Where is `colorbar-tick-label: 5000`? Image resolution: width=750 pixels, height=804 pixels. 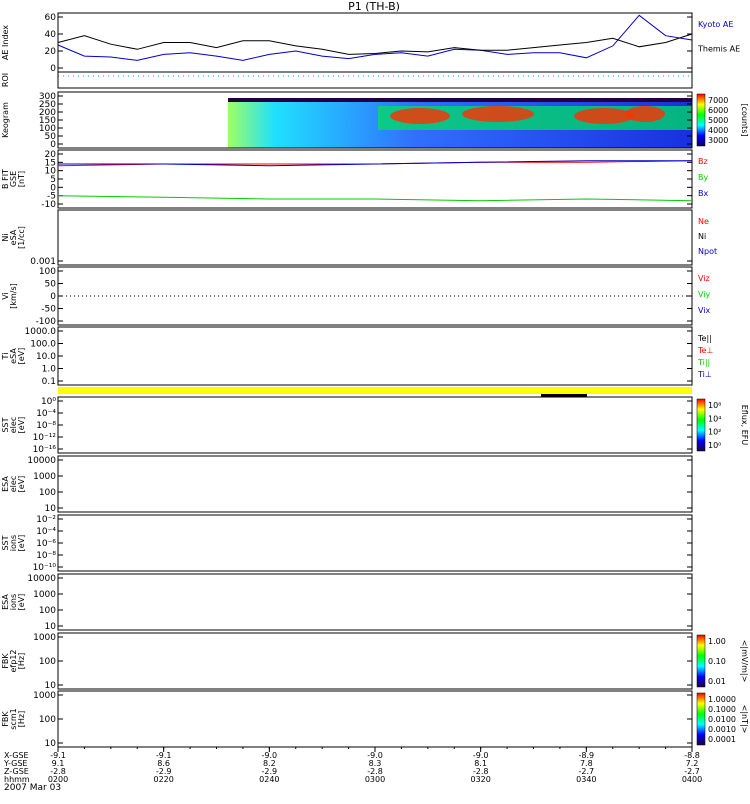 colorbar-tick-label: 5000 is located at coordinates (718, 120).